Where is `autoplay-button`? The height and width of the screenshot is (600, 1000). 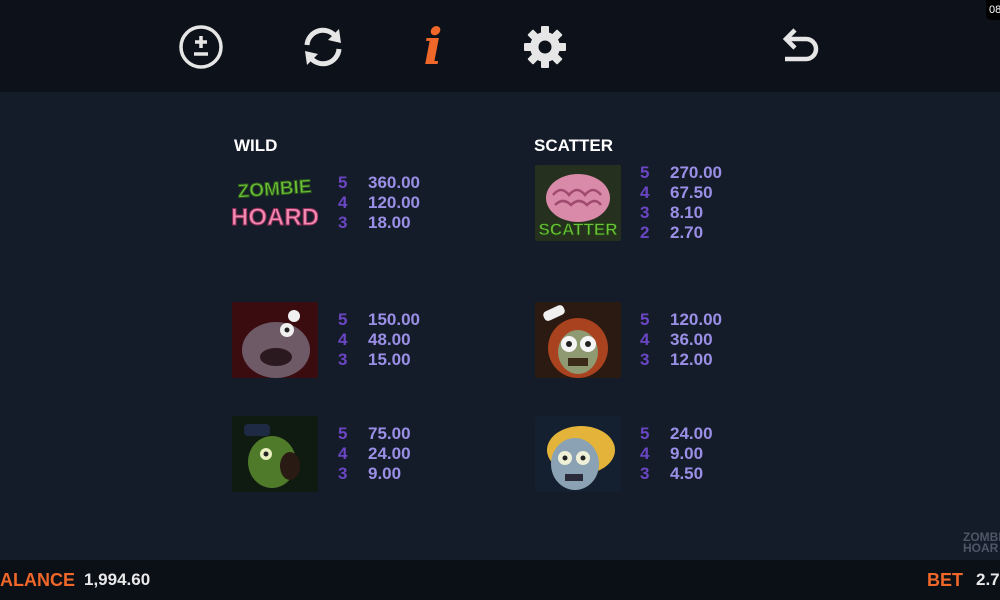
autoplay-button is located at coordinates (323, 47).